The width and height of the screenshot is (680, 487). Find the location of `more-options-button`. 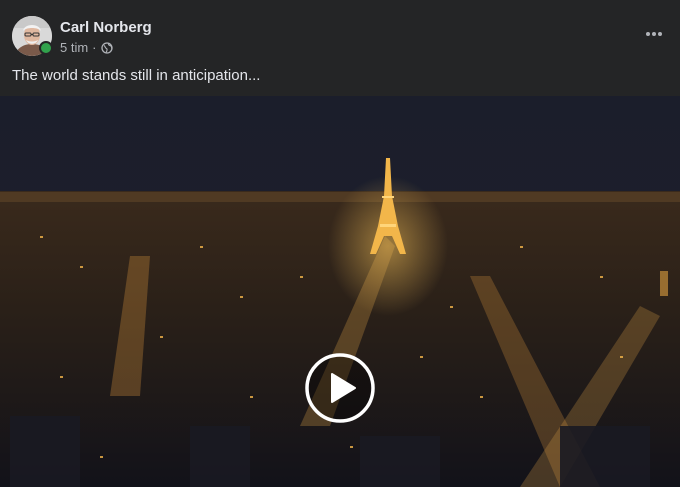

more-options-button is located at coordinates (654, 34).